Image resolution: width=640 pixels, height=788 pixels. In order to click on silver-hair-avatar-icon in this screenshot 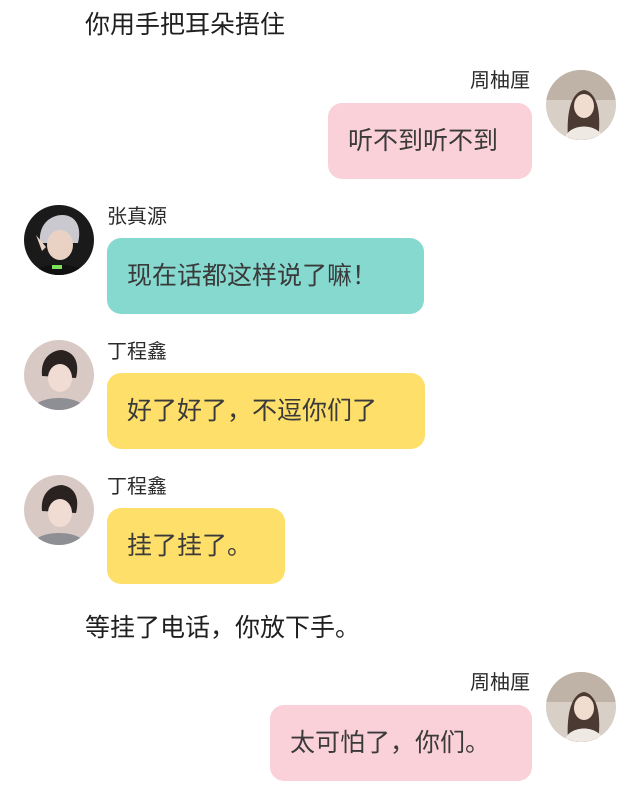, I will do `click(59, 240)`.